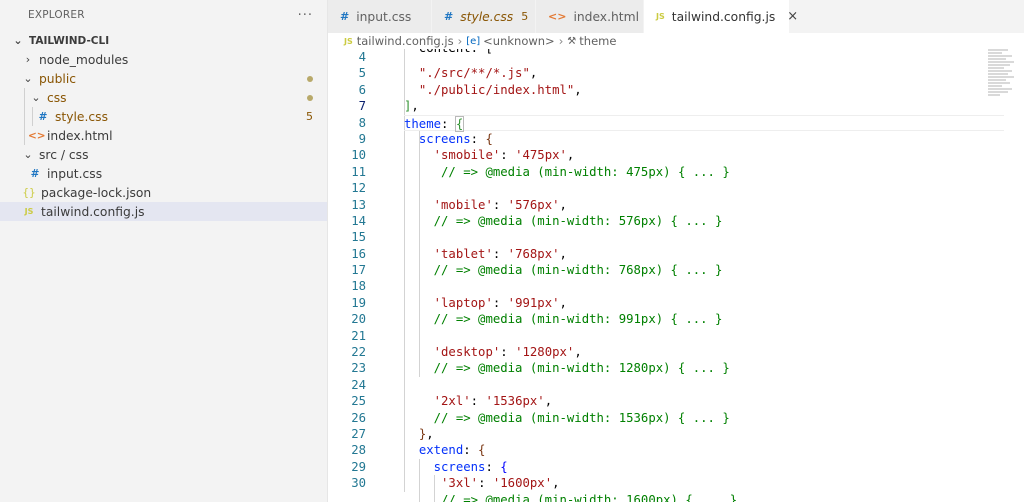 This screenshot has width=1024, height=502. Describe the element at coordinates (704, 123) in the screenshot. I see `code-line-current: theme: {` at that location.